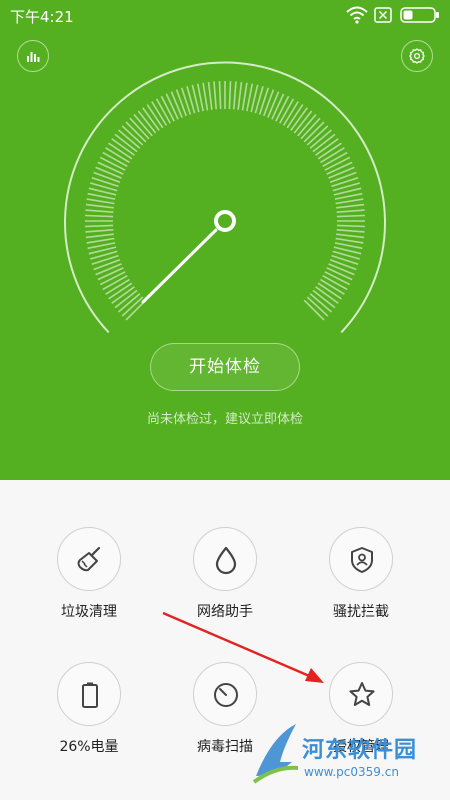 The height and width of the screenshot is (800, 450). What do you see at coordinates (243, 647) in the screenshot?
I see `annotation-arrow` at bounding box center [243, 647].